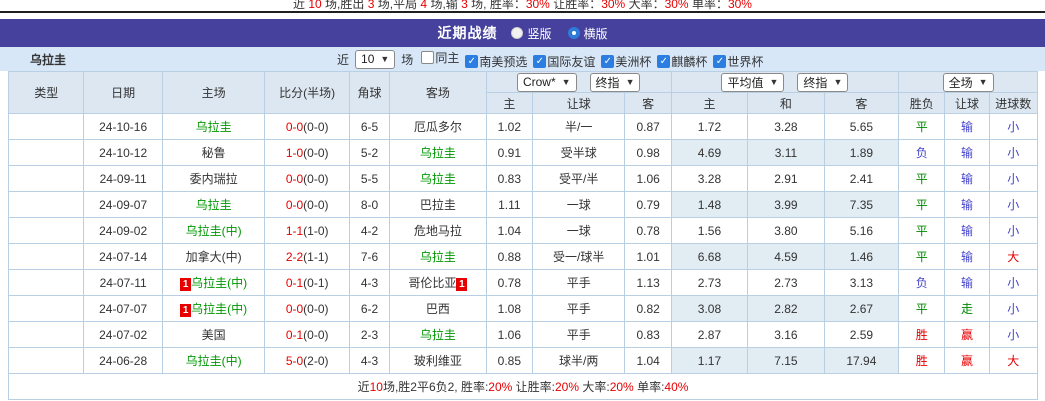  What do you see at coordinates (503, 61) in the screenshot?
I see `checkbox-label: 南美预选` at bounding box center [503, 61].